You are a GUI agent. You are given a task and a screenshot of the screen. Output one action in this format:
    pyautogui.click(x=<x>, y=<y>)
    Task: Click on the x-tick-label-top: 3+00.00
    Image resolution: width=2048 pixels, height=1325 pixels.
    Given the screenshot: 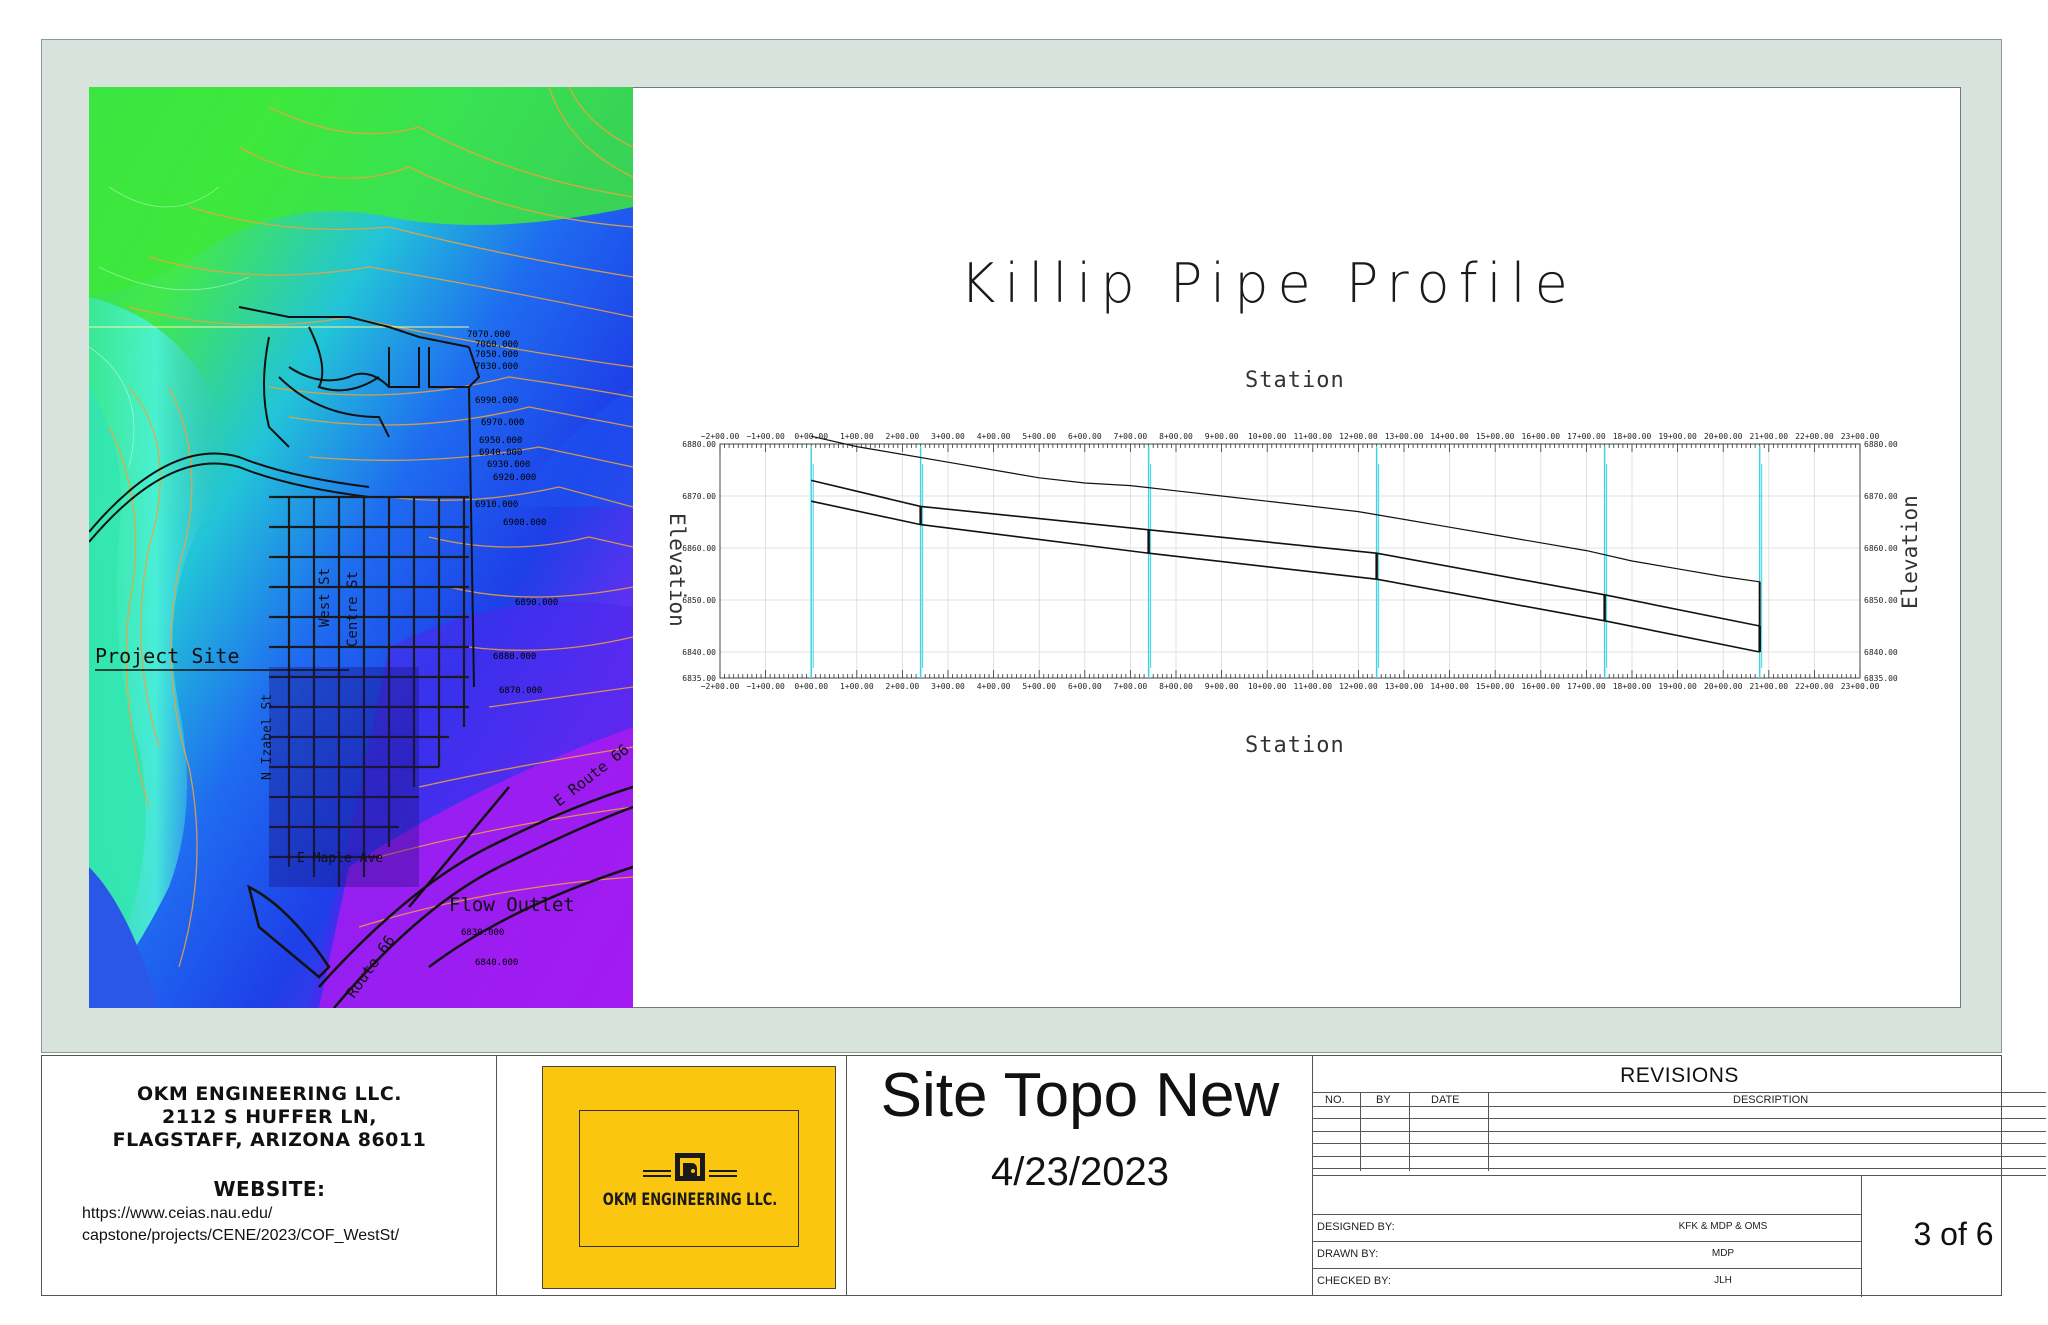 What is the action you would take?
    pyautogui.click(x=948, y=436)
    